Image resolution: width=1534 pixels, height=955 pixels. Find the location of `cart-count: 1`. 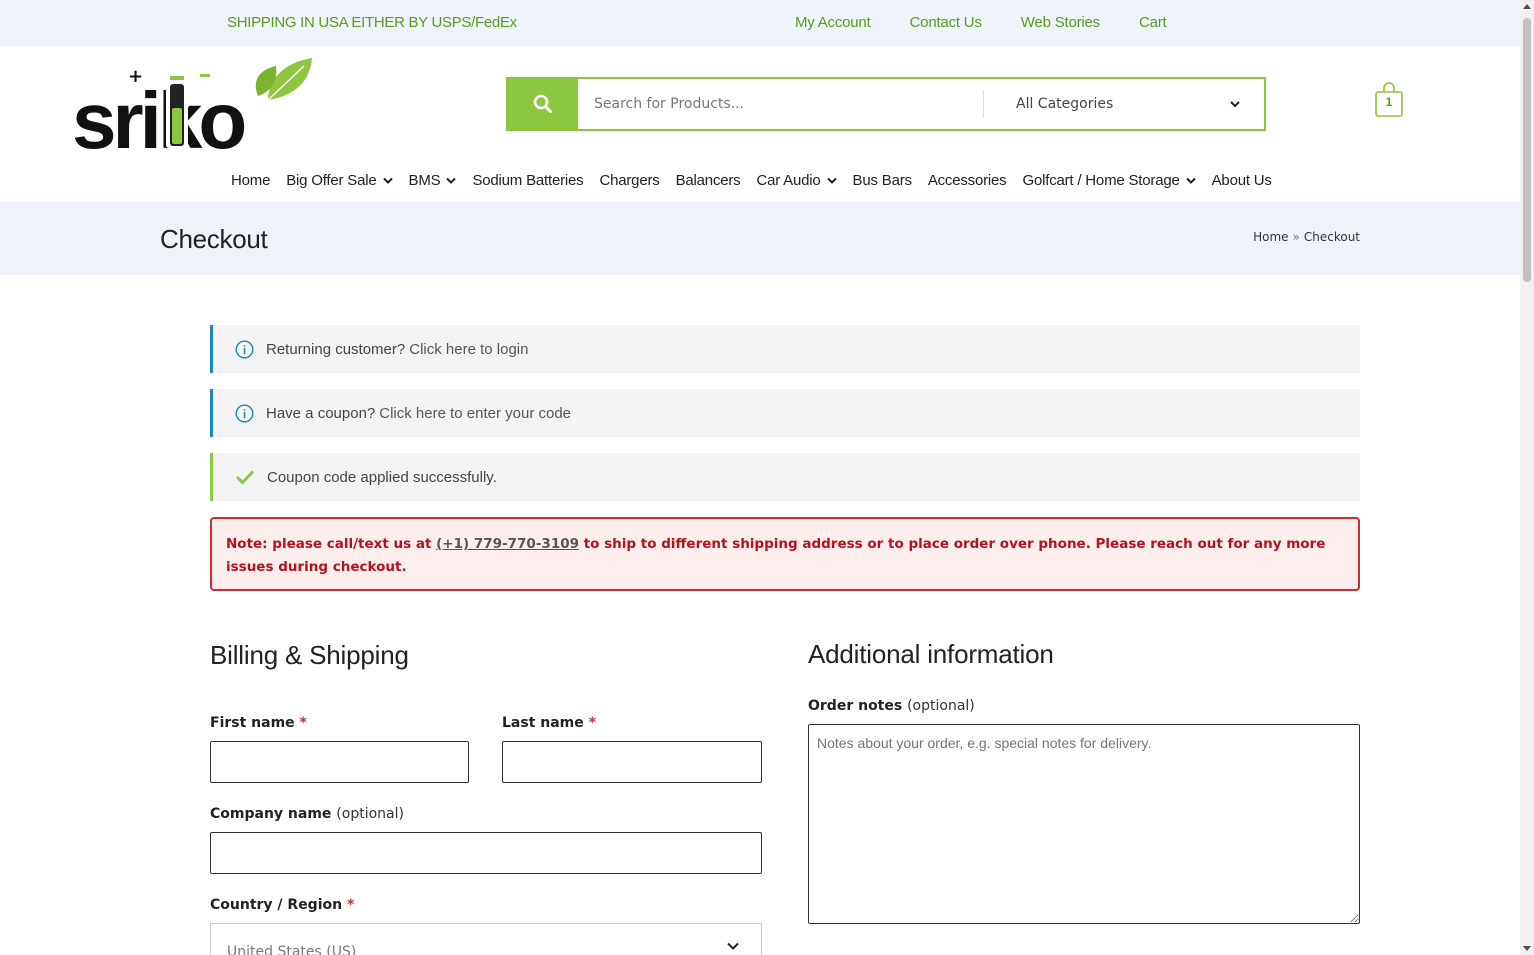

cart-count: 1 is located at coordinates (1389, 102).